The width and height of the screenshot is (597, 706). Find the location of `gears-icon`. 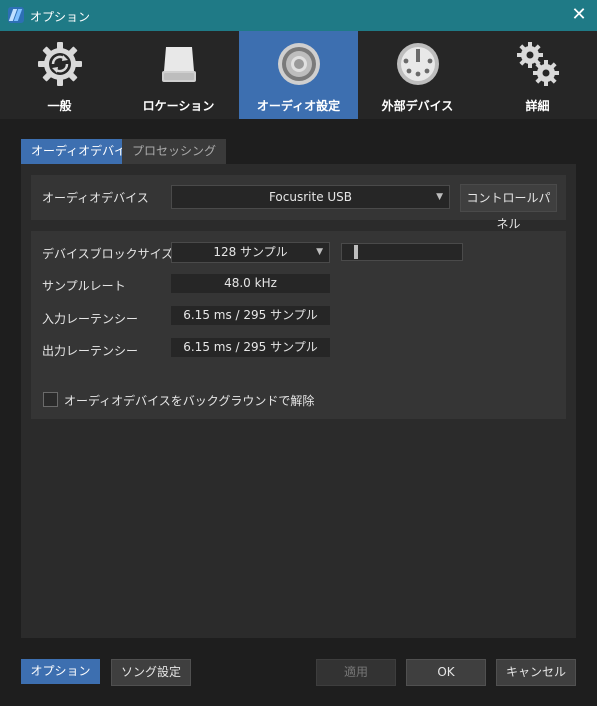

gears-icon is located at coordinates (538, 64).